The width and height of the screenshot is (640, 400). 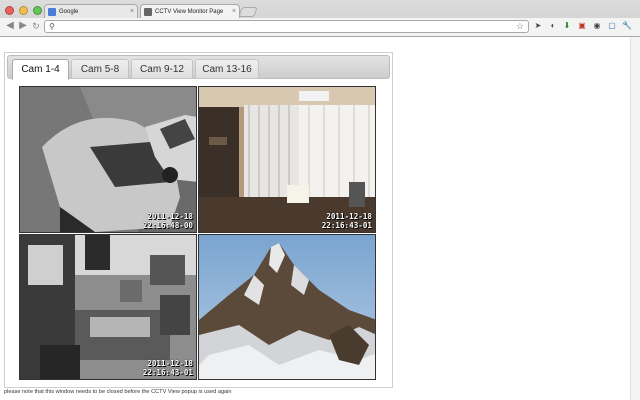 What do you see at coordinates (597, 26) in the screenshot?
I see `extension-dial-icon: ◉` at bounding box center [597, 26].